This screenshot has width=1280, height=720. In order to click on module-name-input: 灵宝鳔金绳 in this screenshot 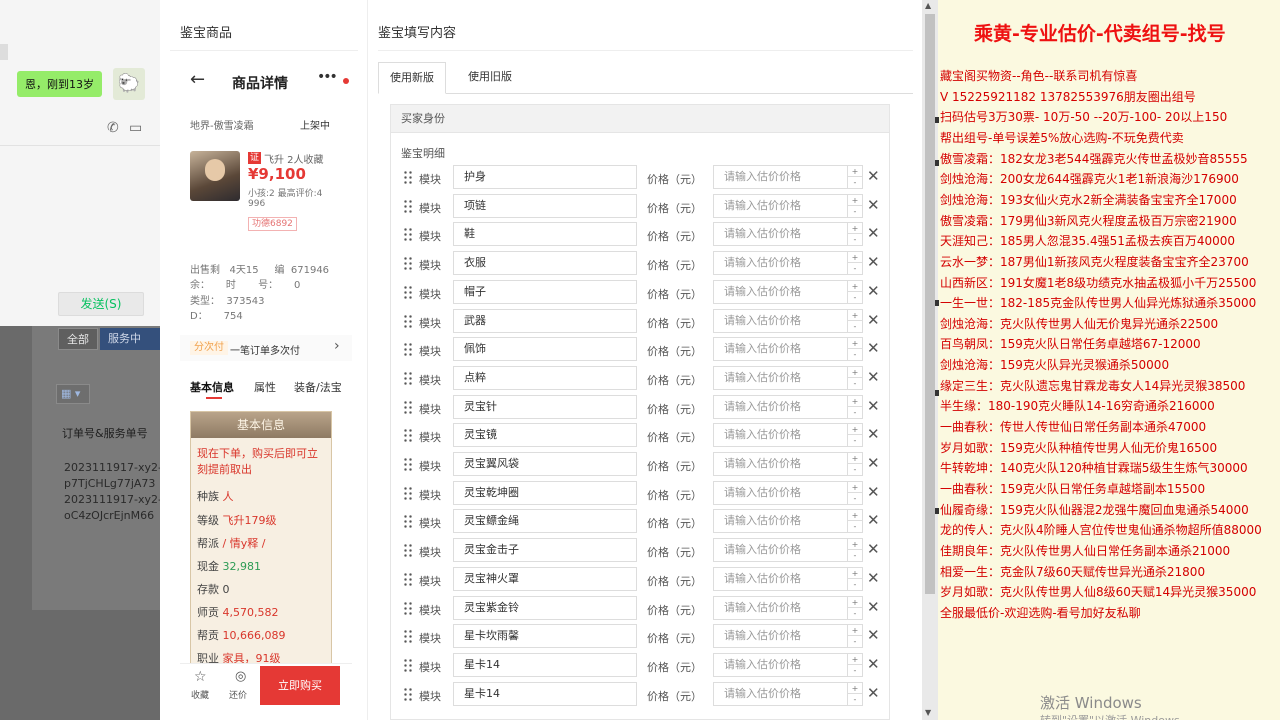, I will do `click(545, 521)`.